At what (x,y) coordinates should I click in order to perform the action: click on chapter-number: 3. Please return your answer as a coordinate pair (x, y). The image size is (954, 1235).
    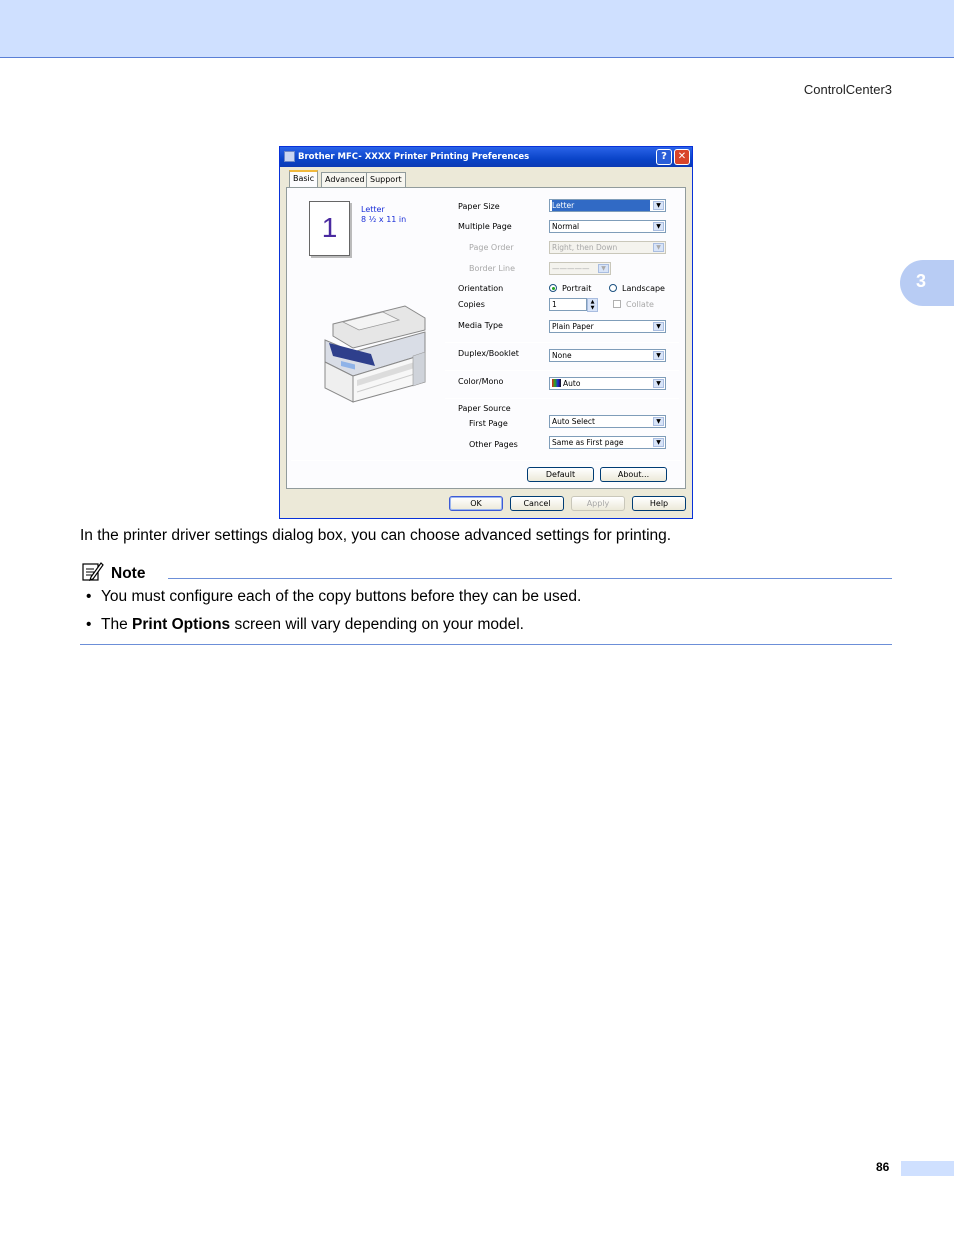
    Looking at the image, I should click on (921, 281).